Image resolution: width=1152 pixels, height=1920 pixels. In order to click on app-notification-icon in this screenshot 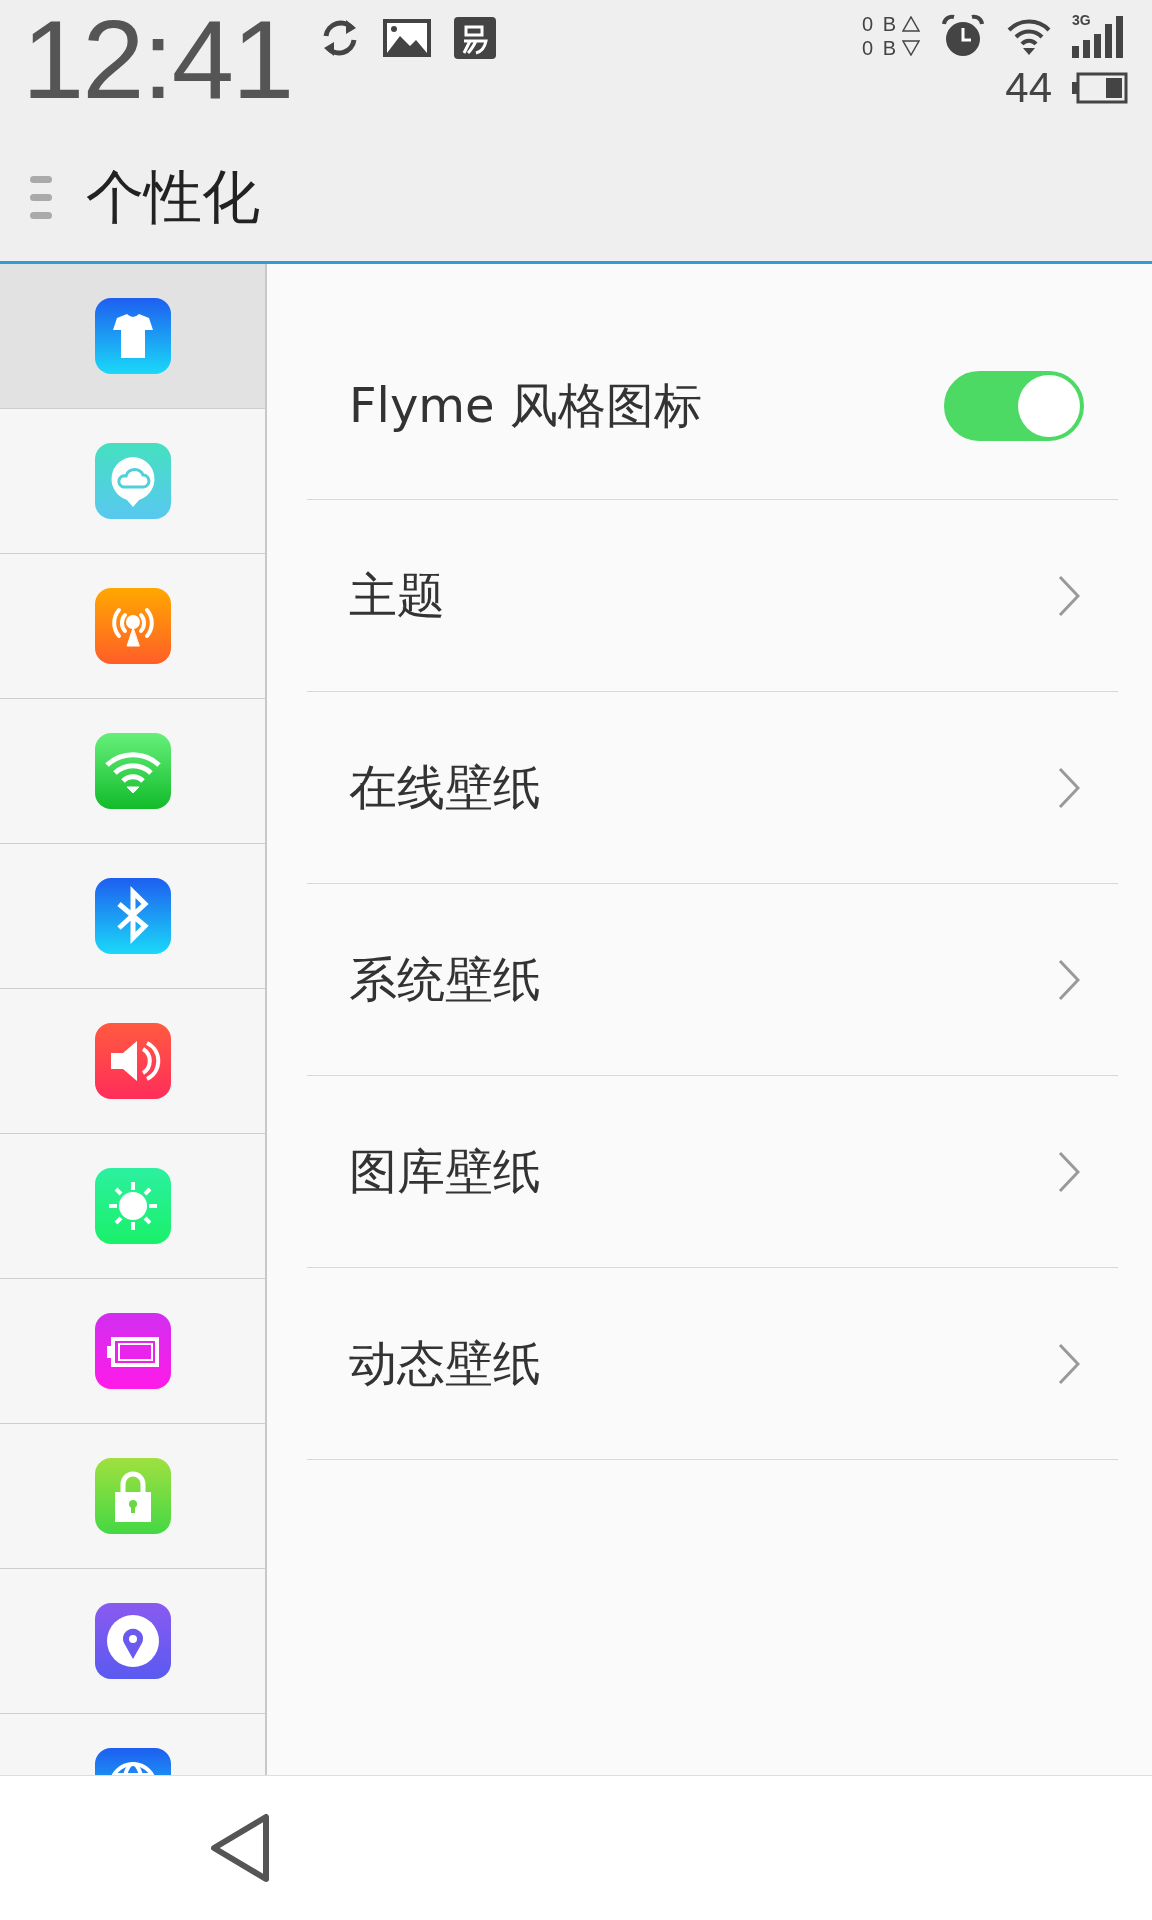, I will do `click(475, 38)`.